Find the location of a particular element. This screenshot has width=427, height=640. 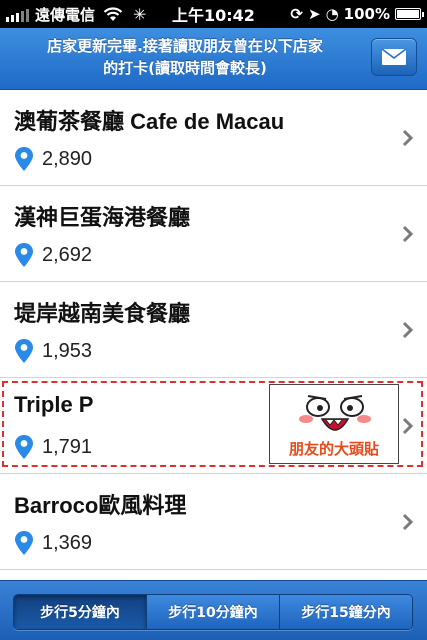

restaurant-name: 堤岸越南美食餐廳 is located at coordinates (102, 313).